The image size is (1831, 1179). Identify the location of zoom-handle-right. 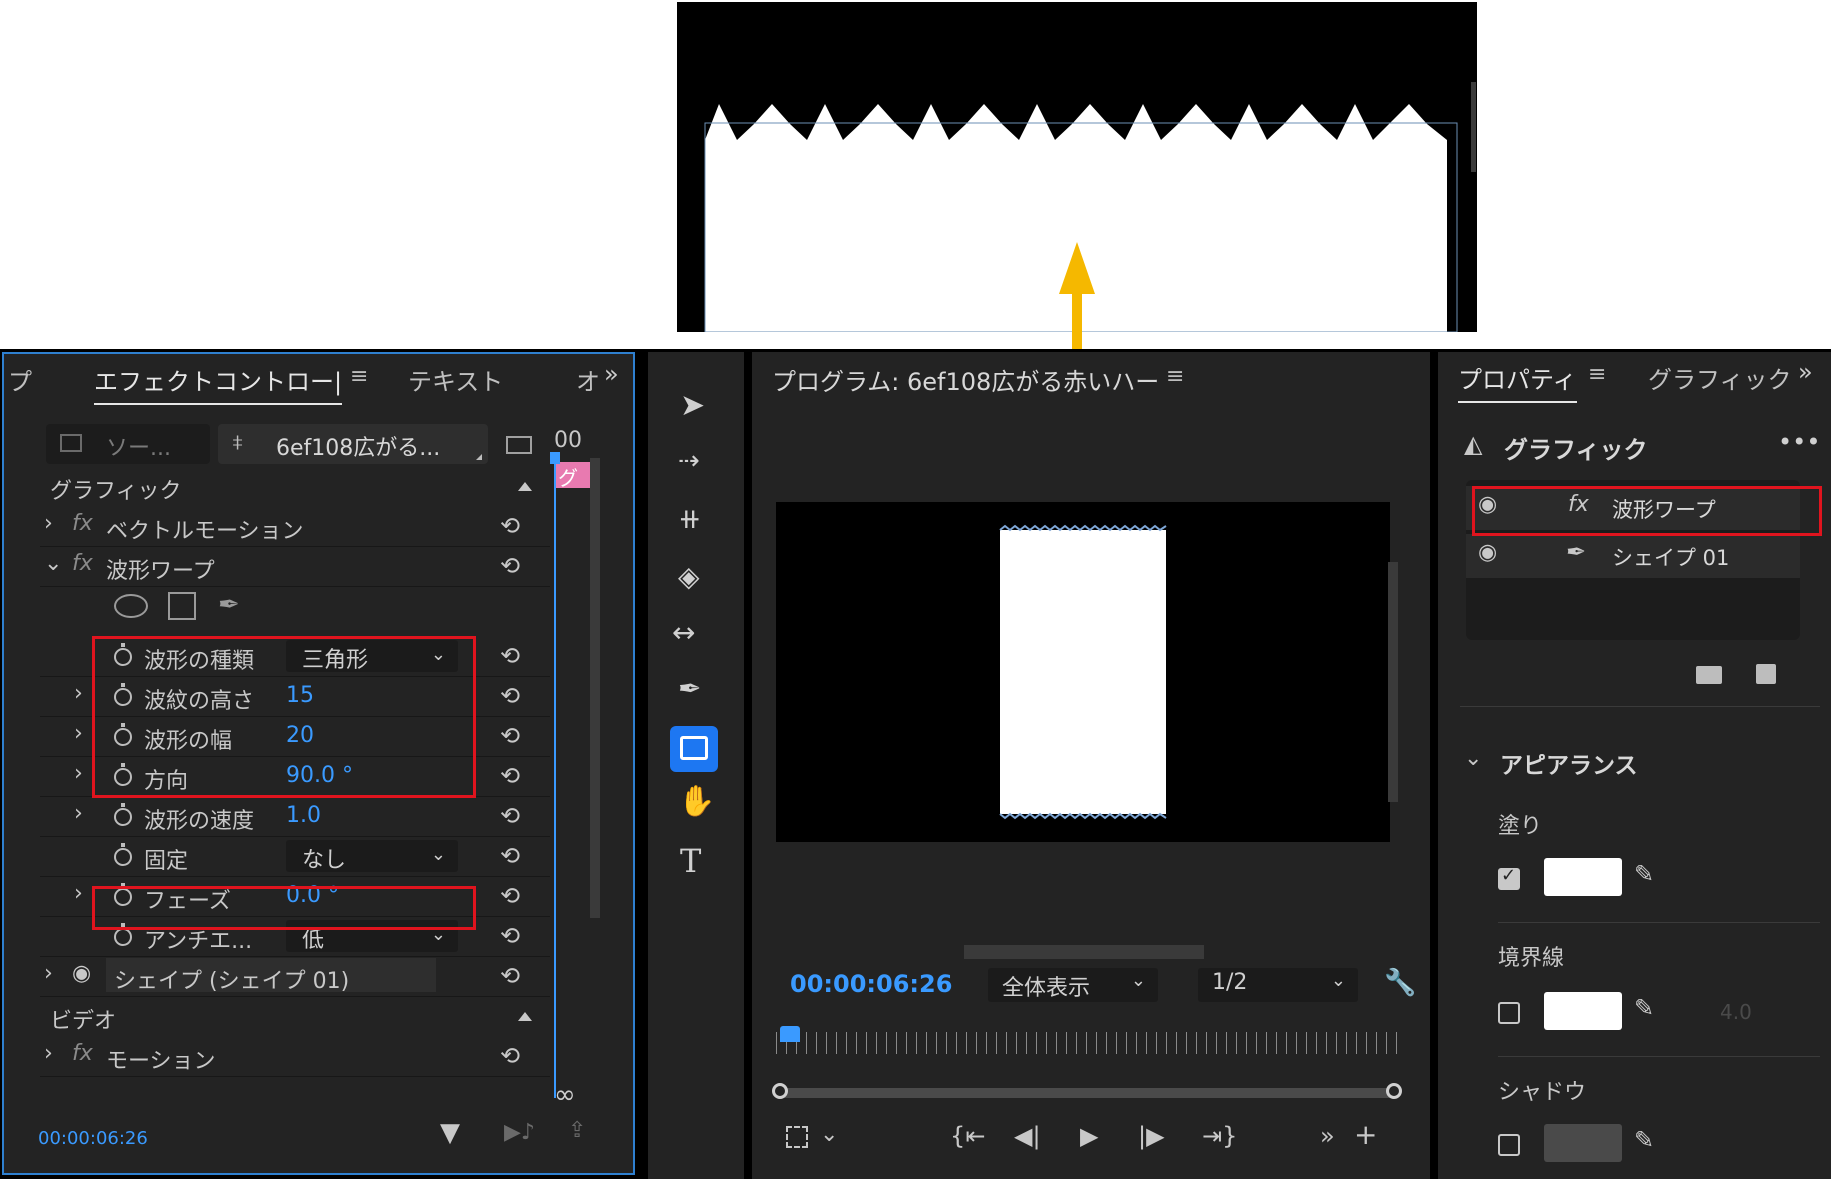
(1394, 1091).